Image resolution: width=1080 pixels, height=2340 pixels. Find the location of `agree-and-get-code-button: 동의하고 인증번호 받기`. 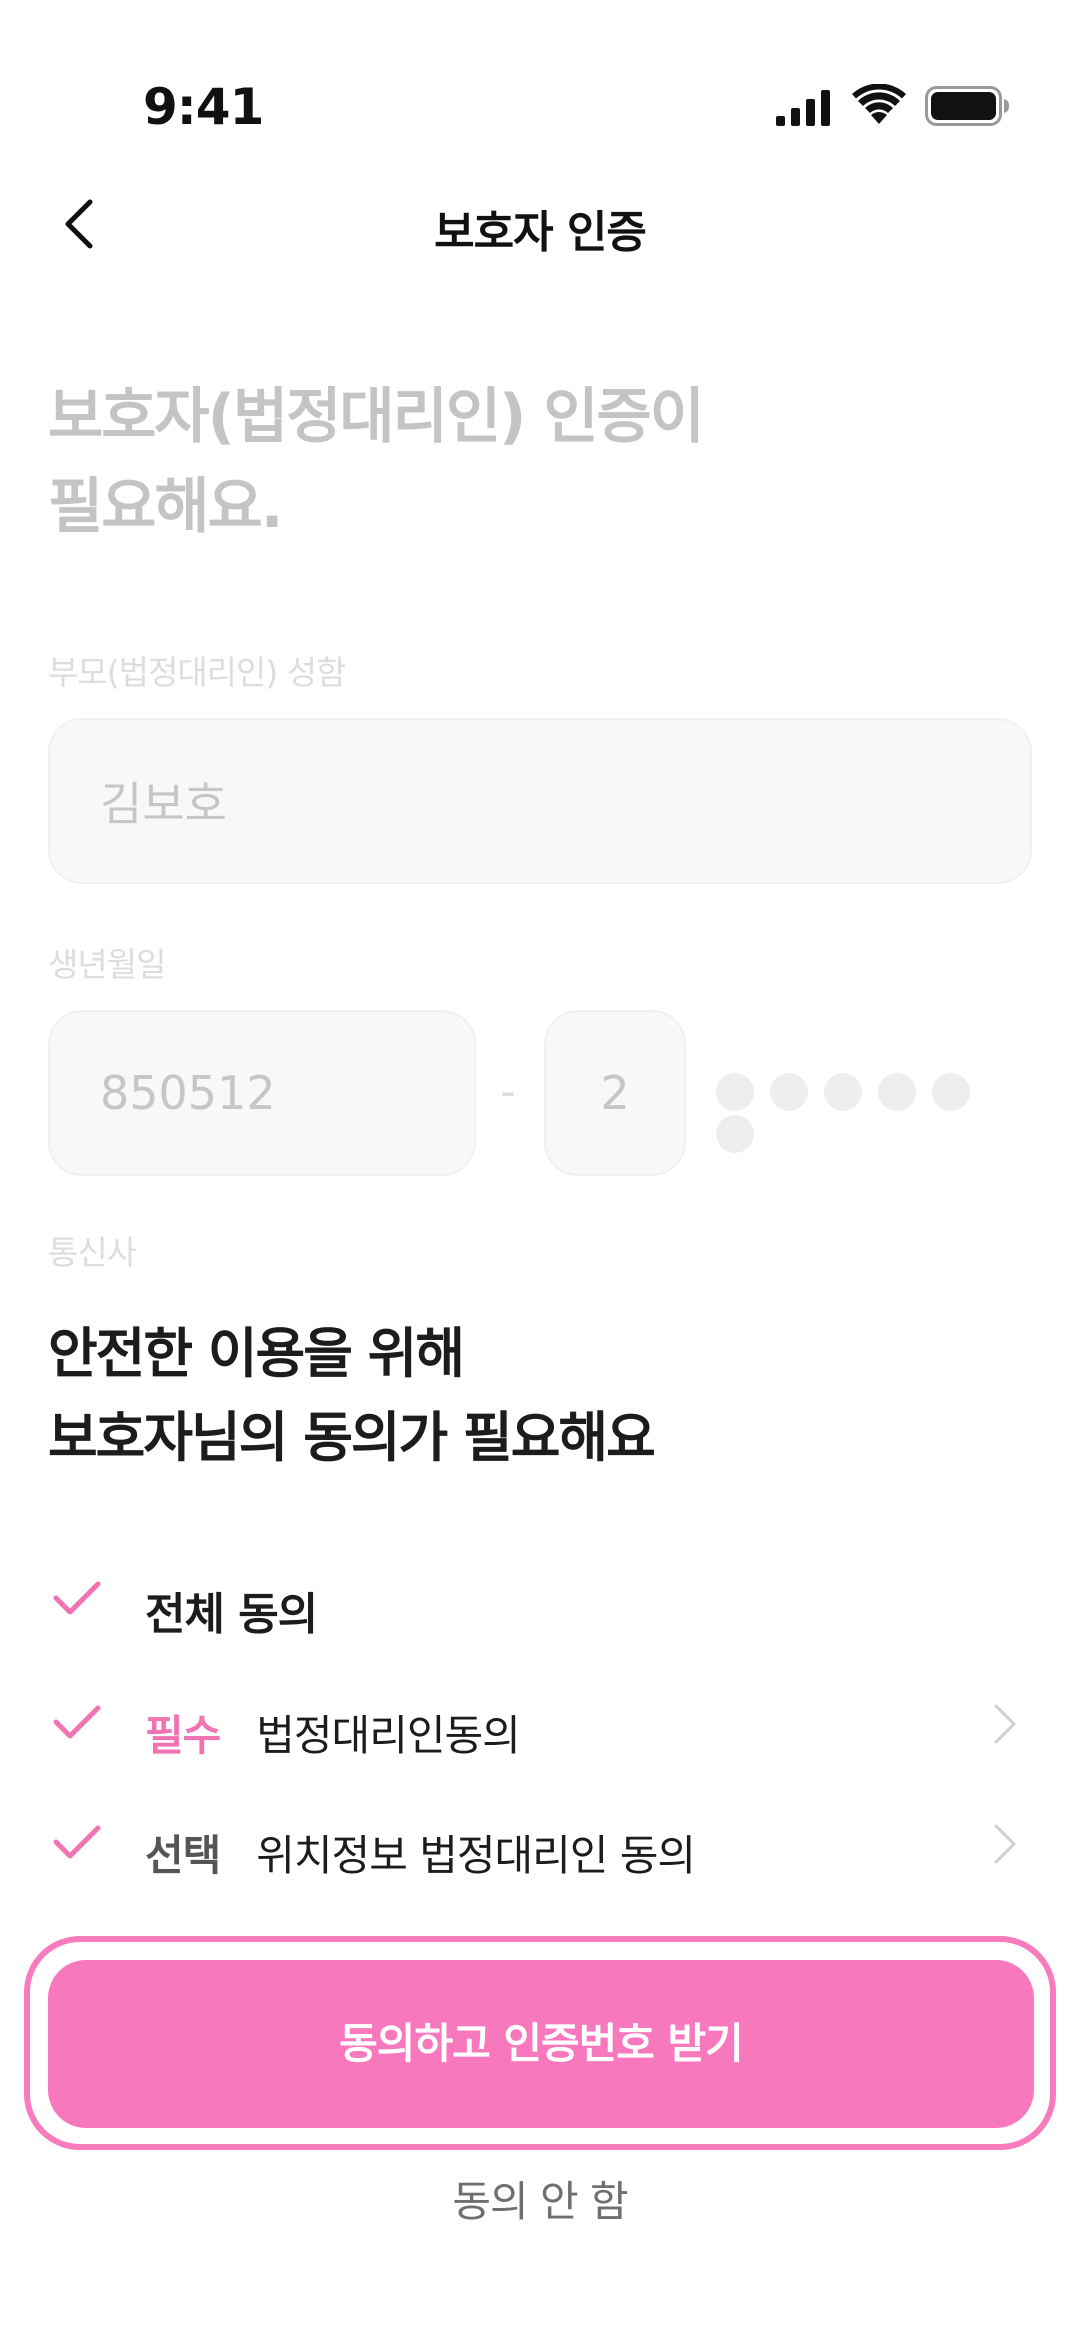

agree-and-get-code-button: 동의하고 인증번호 받기 is located at coordinates (541, 2044).